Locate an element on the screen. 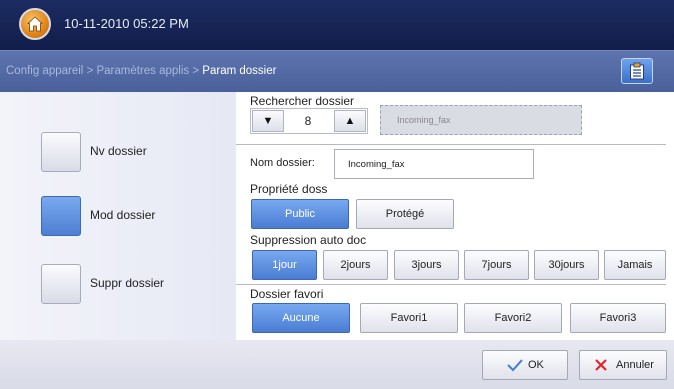  cancel-button: Annuler is located at coordinates (623, 365).